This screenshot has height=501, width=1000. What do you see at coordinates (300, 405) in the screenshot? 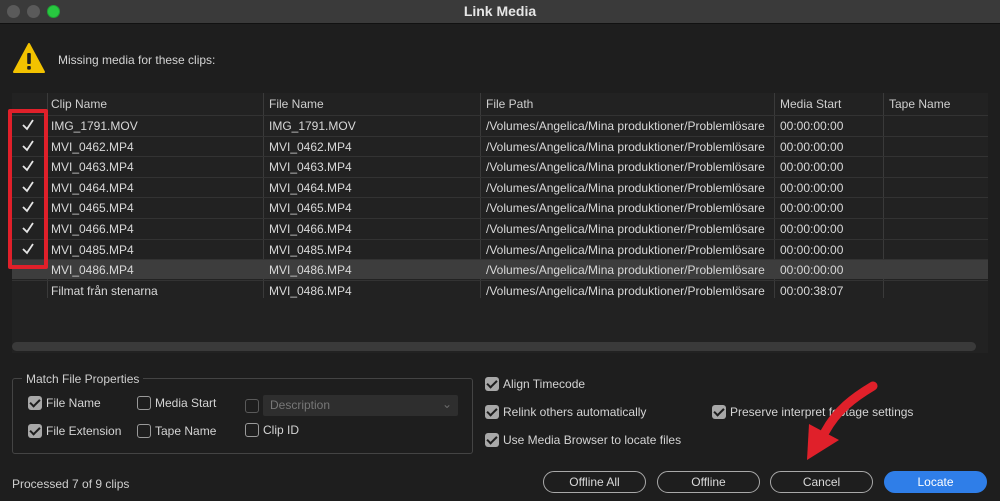
I see `description-dropdown-value: Description` at bounding box center [300, 405].